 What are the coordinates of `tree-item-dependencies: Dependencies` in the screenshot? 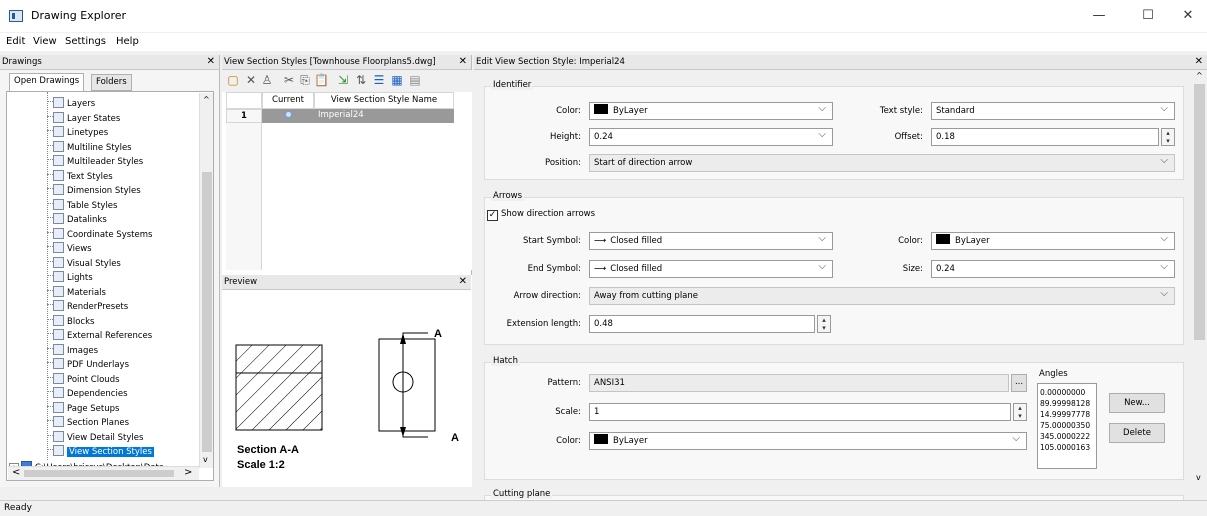 It's located at (87, 392).